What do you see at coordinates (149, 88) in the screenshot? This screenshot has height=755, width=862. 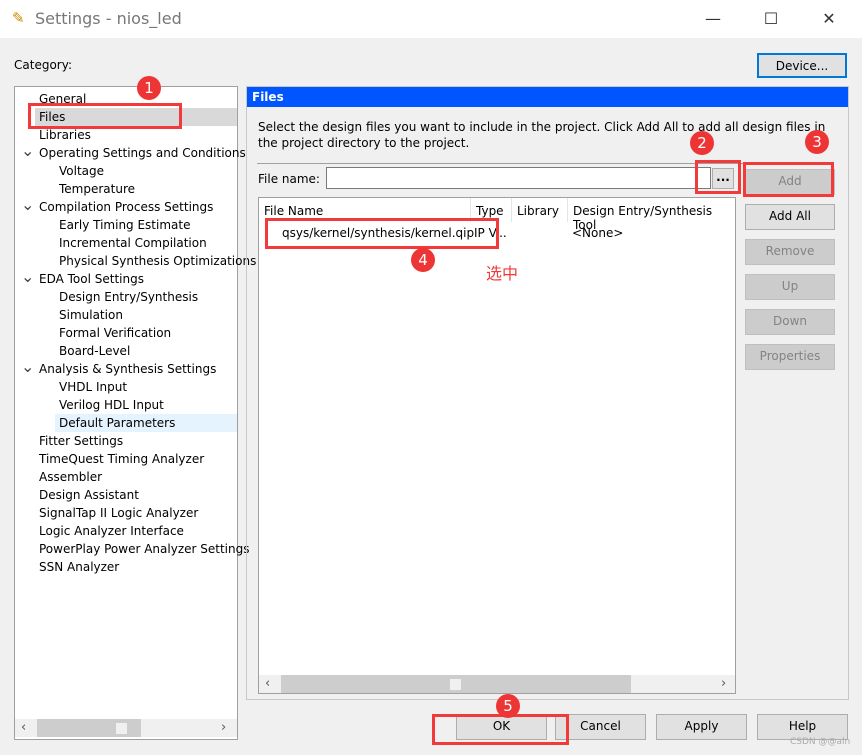 I see `annotation-badge-1: 1` at bounding box center [149, 88].